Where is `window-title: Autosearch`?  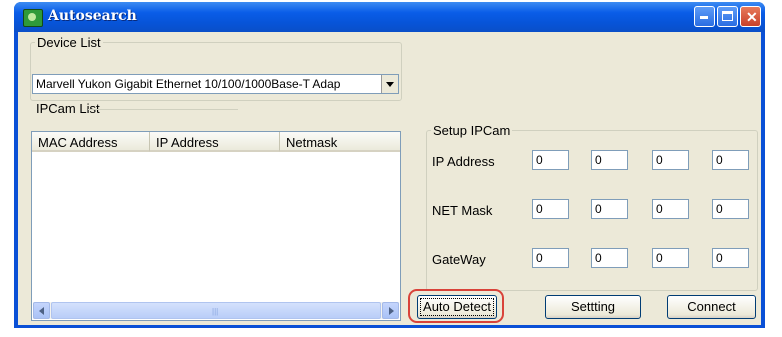 window-title: Autosearch is located at coordinates (92, 16).